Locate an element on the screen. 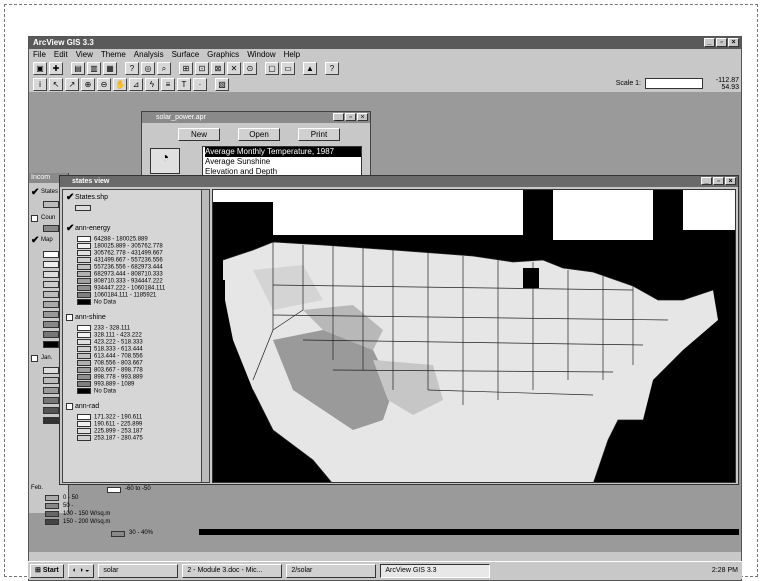 The height and width of the screenshot is (581, 762). menu-help: Help is located at coordinates (292, 54).